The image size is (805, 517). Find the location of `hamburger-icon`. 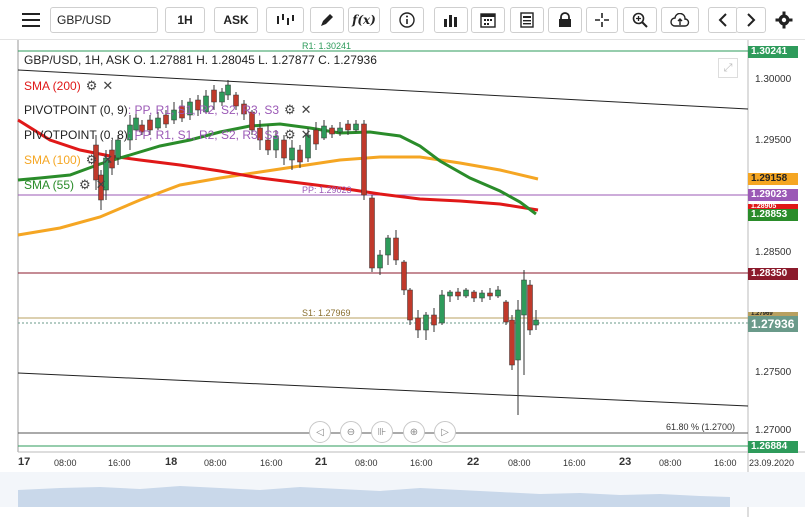

hamburger-icon is located at coordinates (31, 20).